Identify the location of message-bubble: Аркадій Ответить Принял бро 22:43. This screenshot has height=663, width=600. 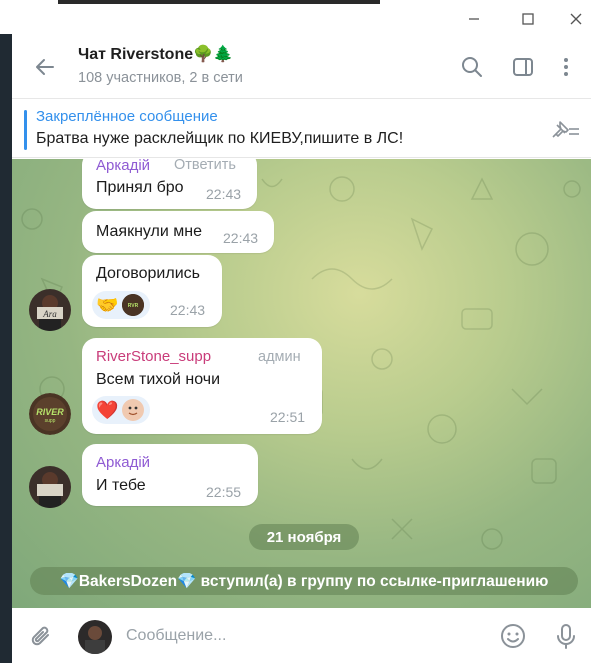
(169, 184).